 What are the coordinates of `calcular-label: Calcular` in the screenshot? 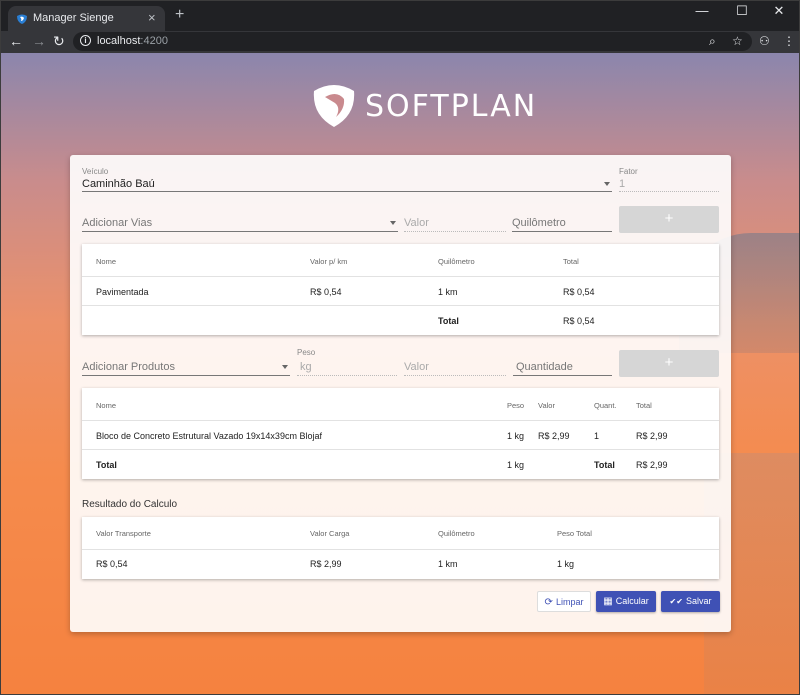 It's located at (632, 601).